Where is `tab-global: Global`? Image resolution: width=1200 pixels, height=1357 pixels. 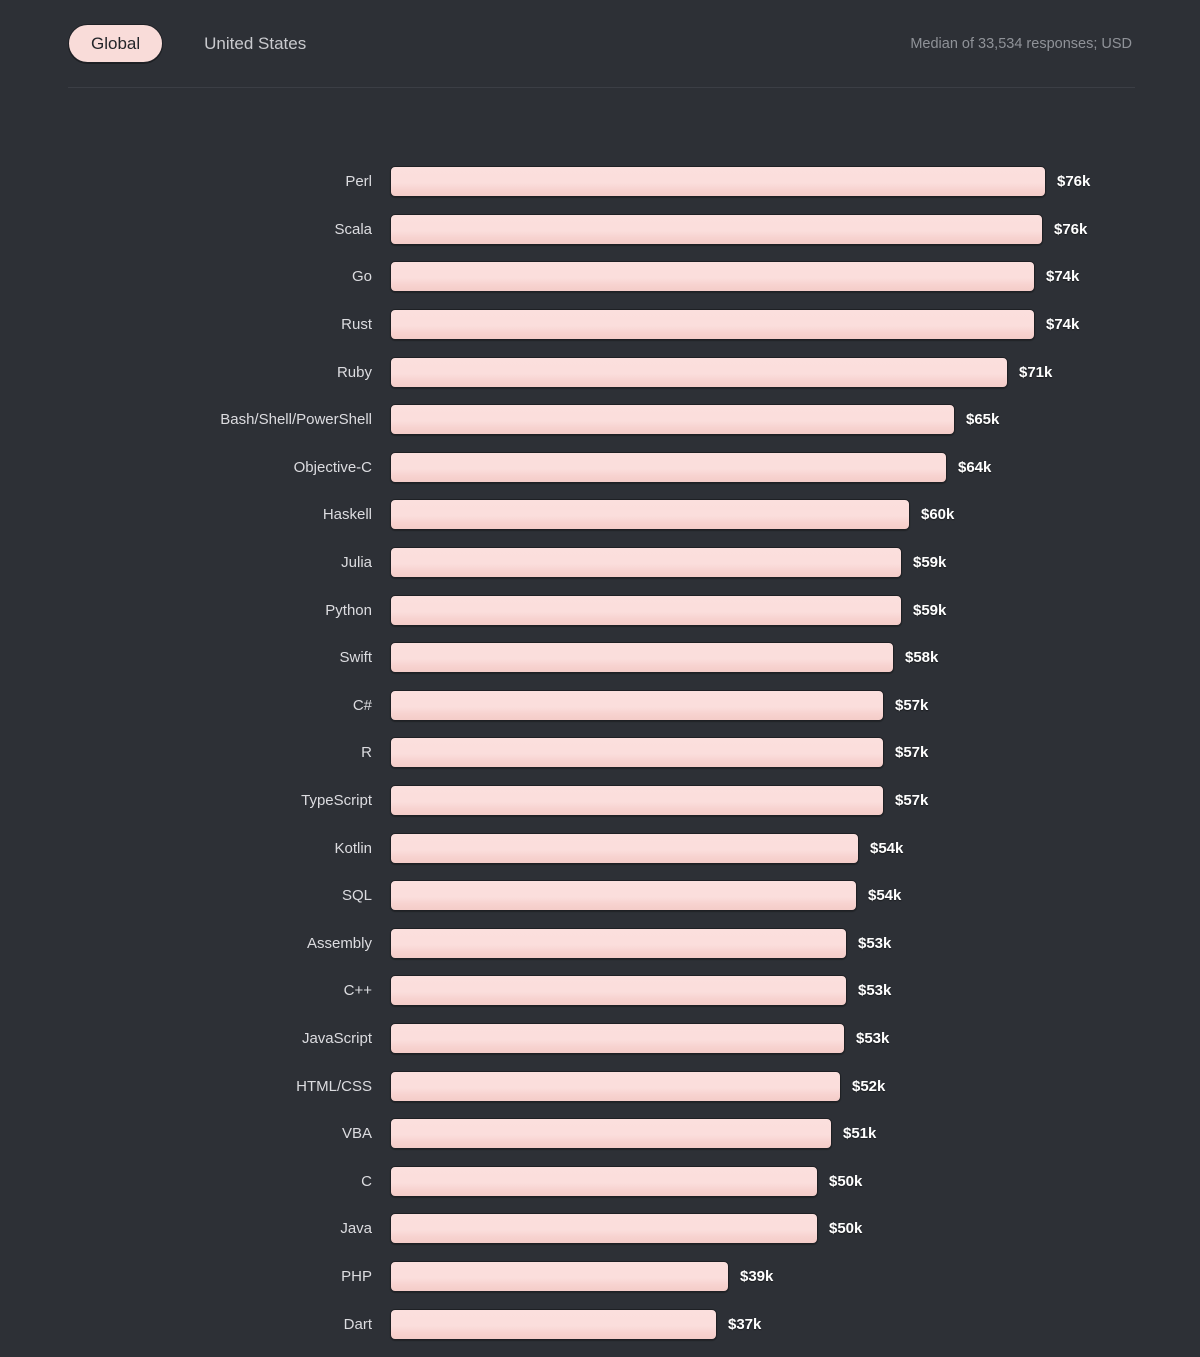
tab-global: Global is located at coordinates (116, 43).